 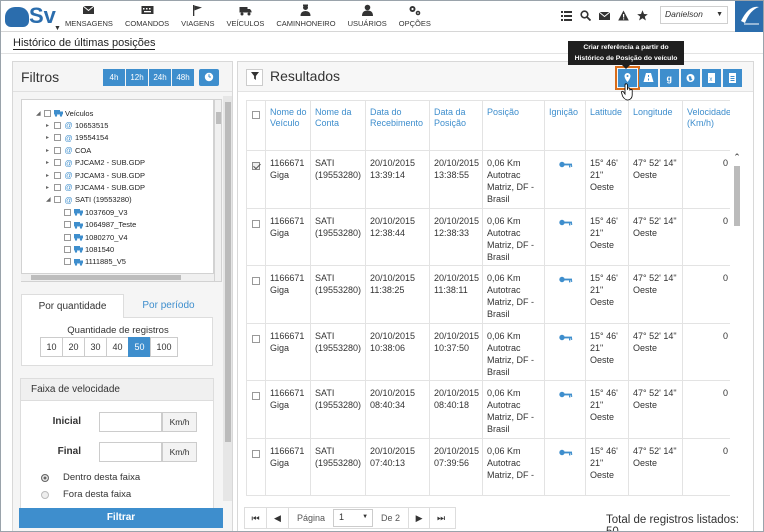 I want to click on radio-inside-range: Dentro desta faixa, so click(x=90, y=477).